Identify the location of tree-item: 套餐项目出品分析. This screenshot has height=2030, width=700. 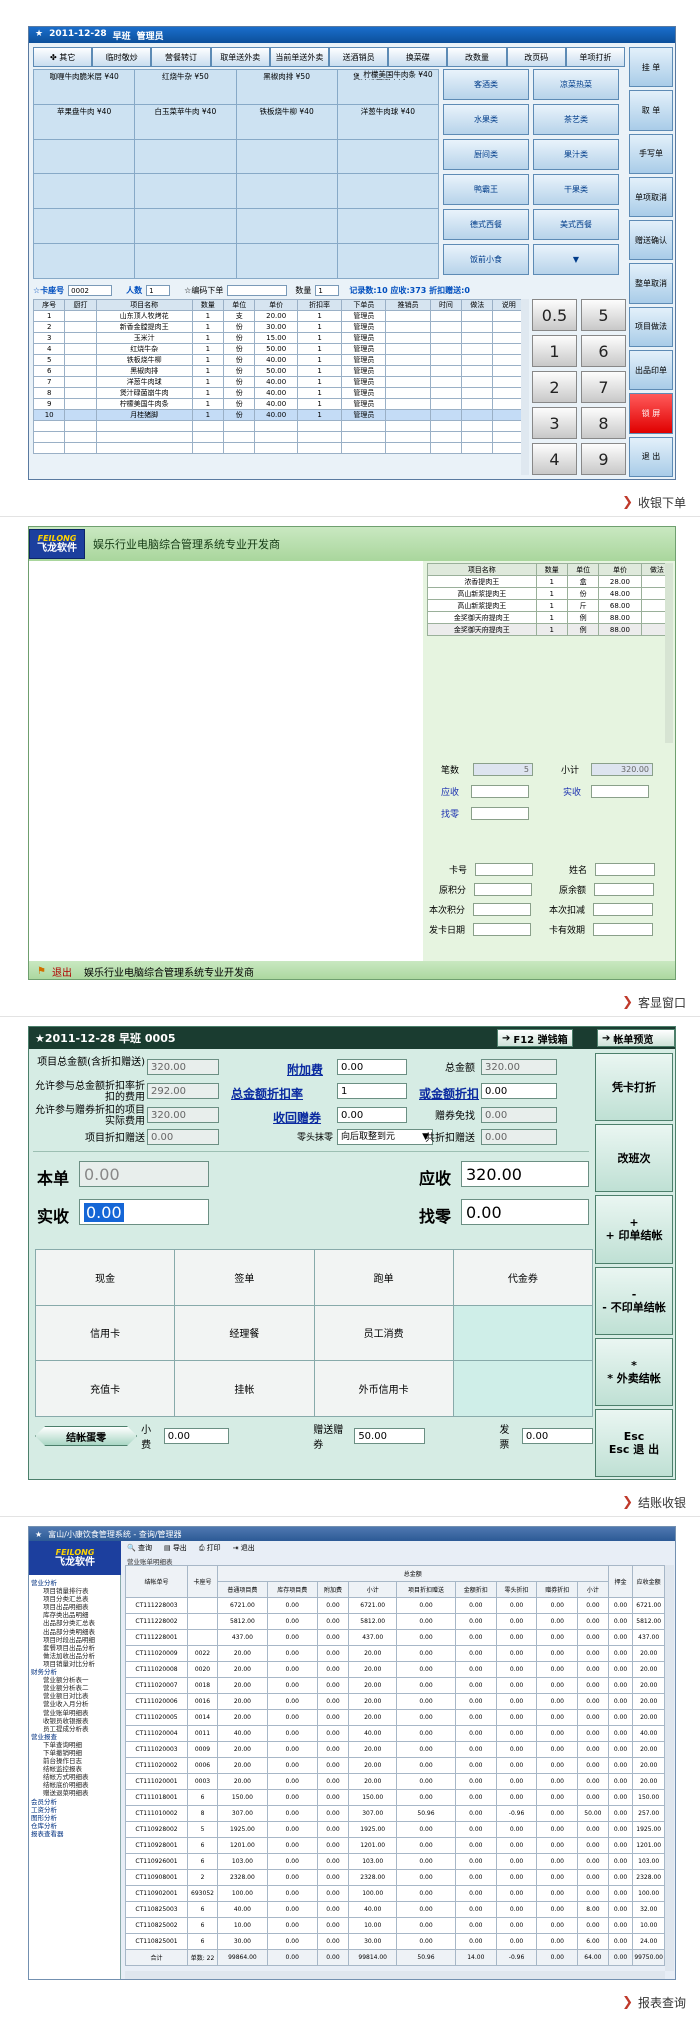
(75, 1648).